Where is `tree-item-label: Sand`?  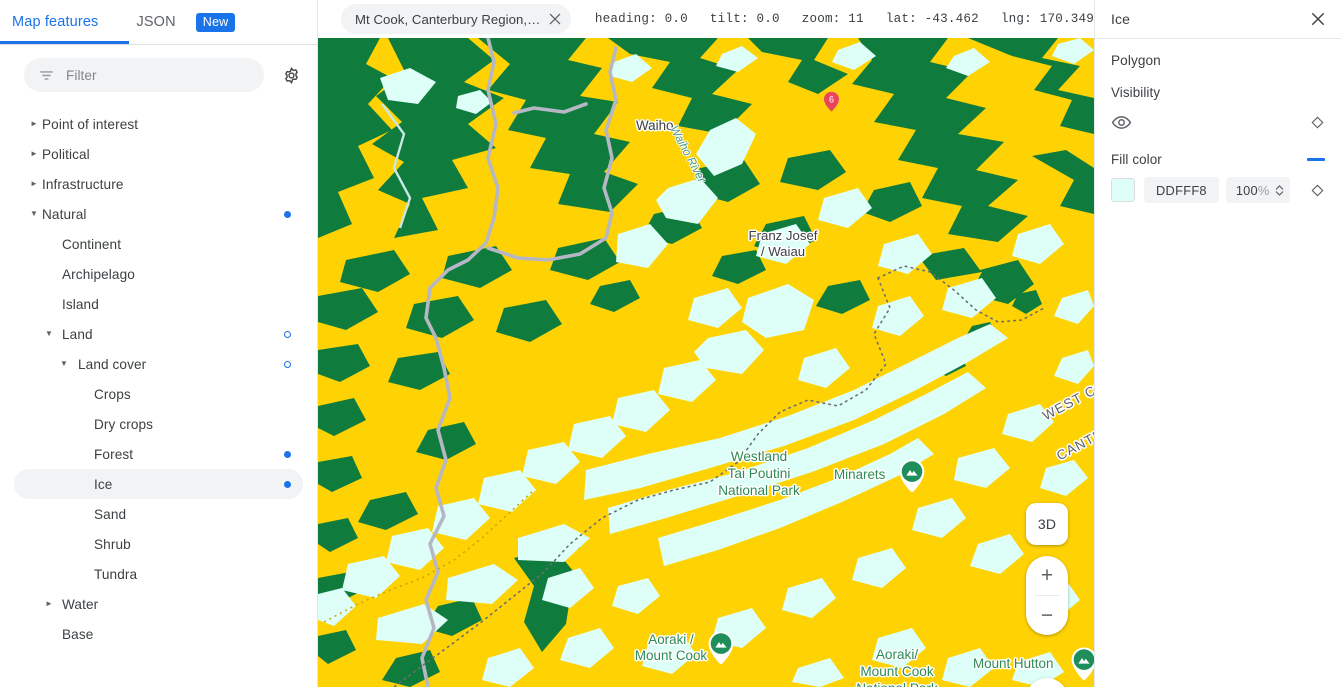 tree-item-label: Sand is located at coordinates (110, 514).